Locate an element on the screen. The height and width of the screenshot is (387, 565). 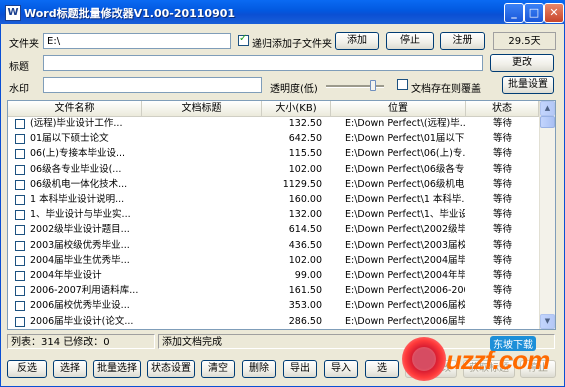
export-button: 导出 is located at coordinates (300, 369).